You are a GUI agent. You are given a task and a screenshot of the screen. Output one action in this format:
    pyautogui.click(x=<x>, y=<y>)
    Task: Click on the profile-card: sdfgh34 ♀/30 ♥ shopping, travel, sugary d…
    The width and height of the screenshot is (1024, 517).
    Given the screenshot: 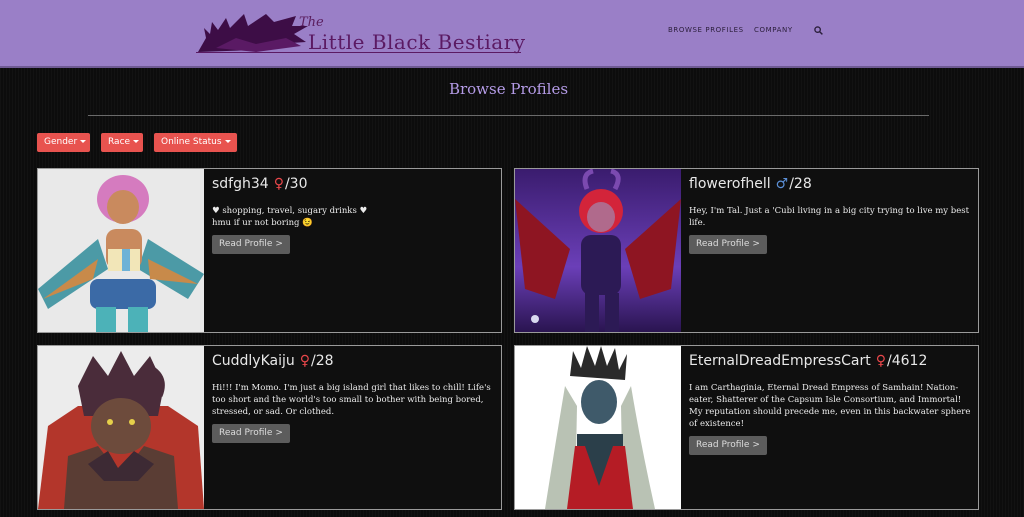 What is the action you would take?
    pyautogui.click(x=269, y=250)
    